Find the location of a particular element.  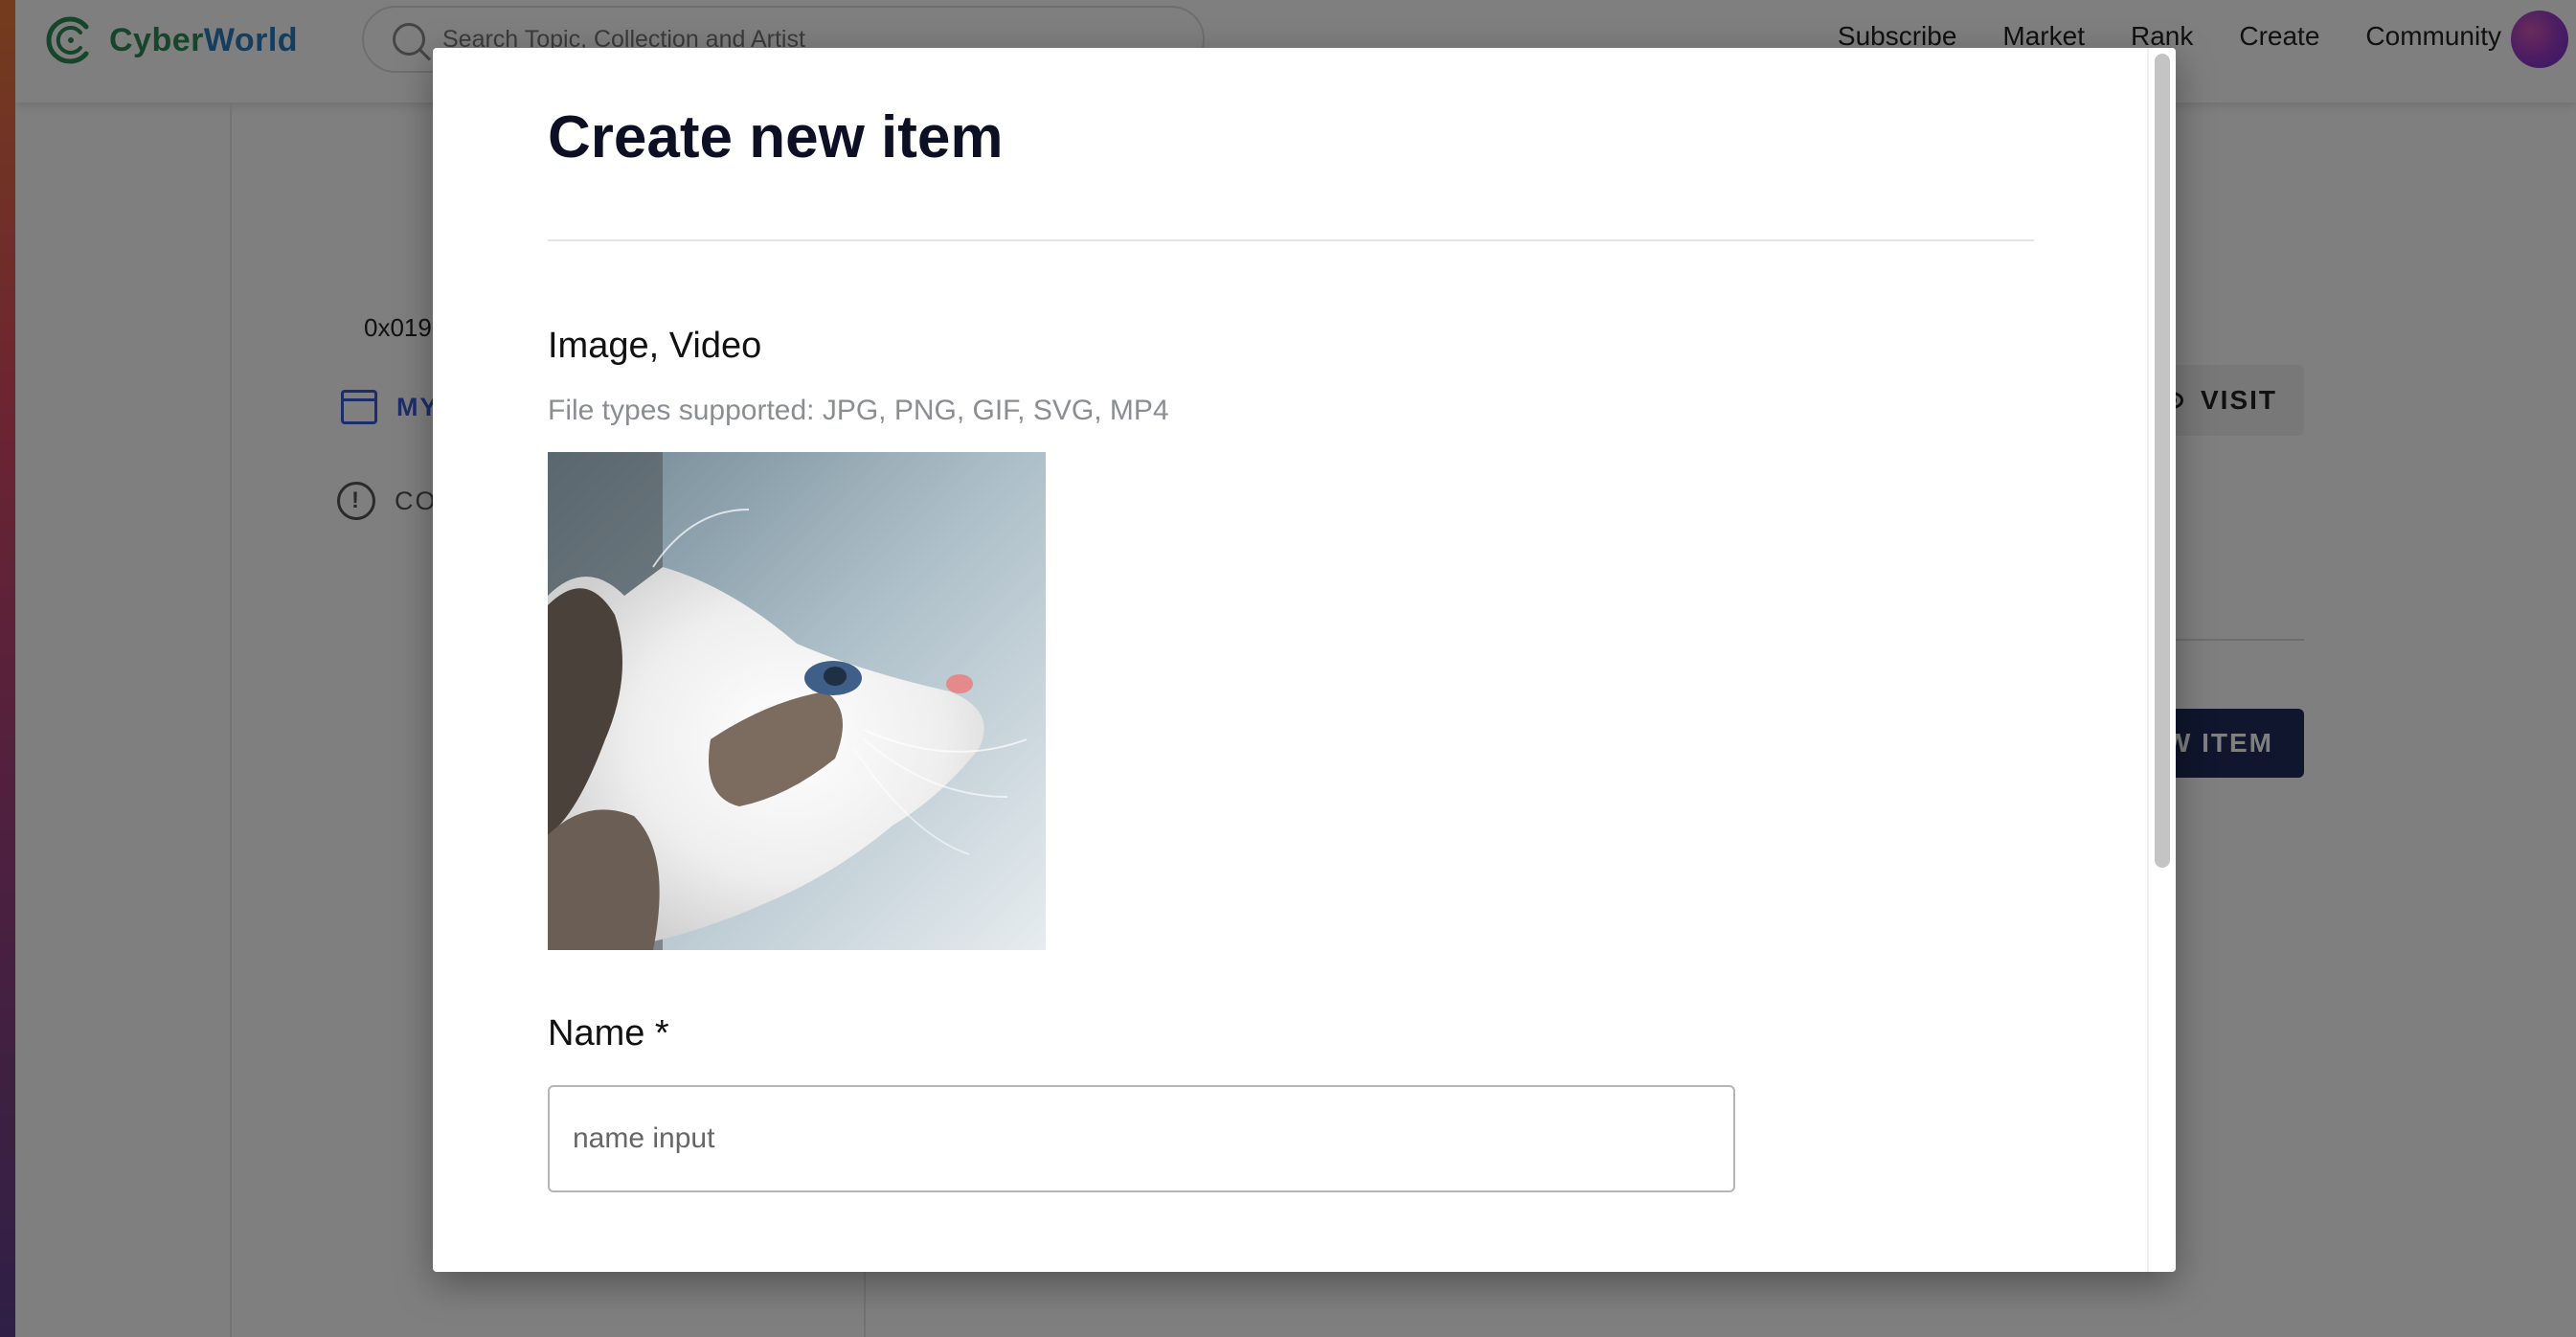

scrollbar-thumb is located at coordinates (2162, 461).